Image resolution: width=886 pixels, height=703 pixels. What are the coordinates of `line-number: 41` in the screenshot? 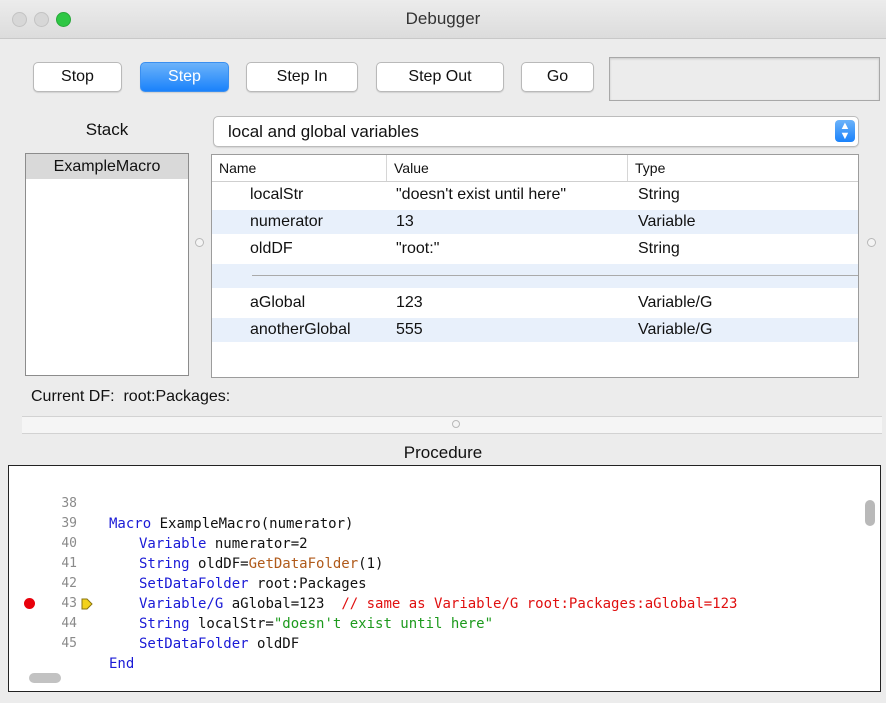 It's located at (69, 563).